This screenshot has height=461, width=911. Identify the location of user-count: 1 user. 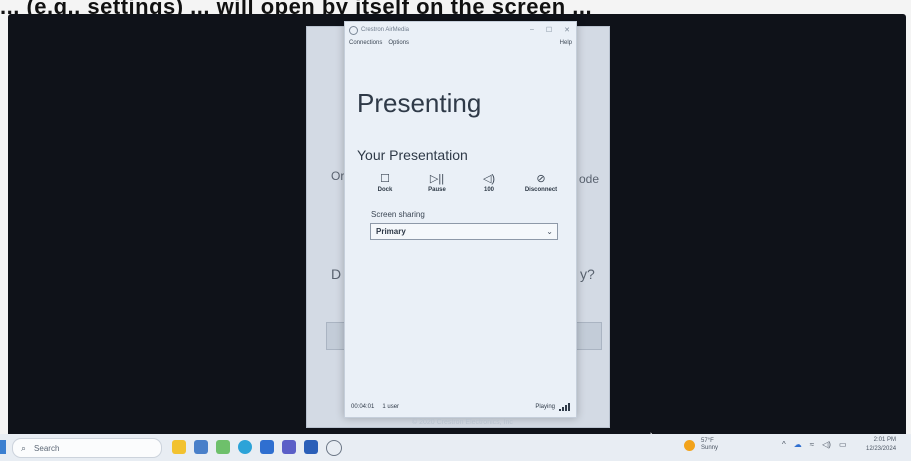
(391, 407).